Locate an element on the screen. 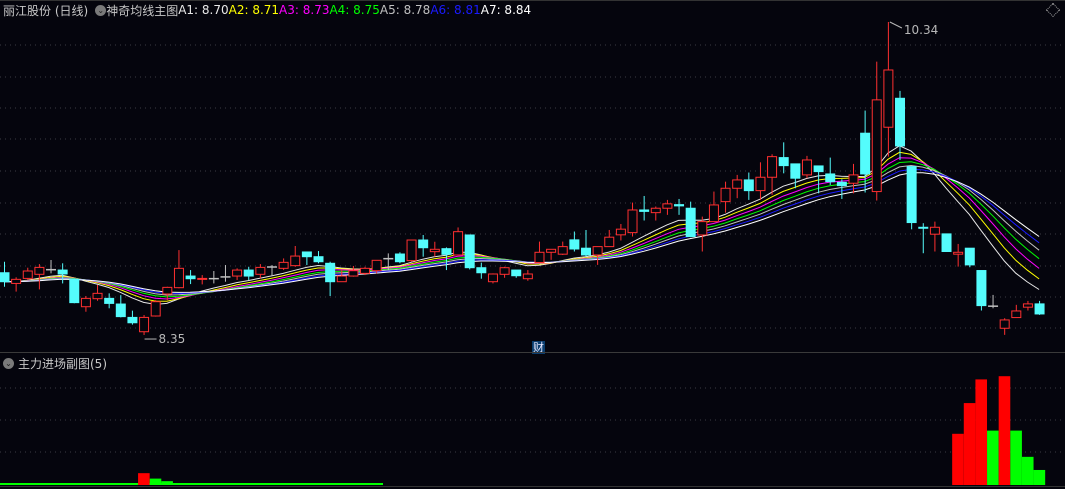 This screenshot has height=489, width=1065. indicator-name: 神奇均线主图 is located at coordinates (142, 10).